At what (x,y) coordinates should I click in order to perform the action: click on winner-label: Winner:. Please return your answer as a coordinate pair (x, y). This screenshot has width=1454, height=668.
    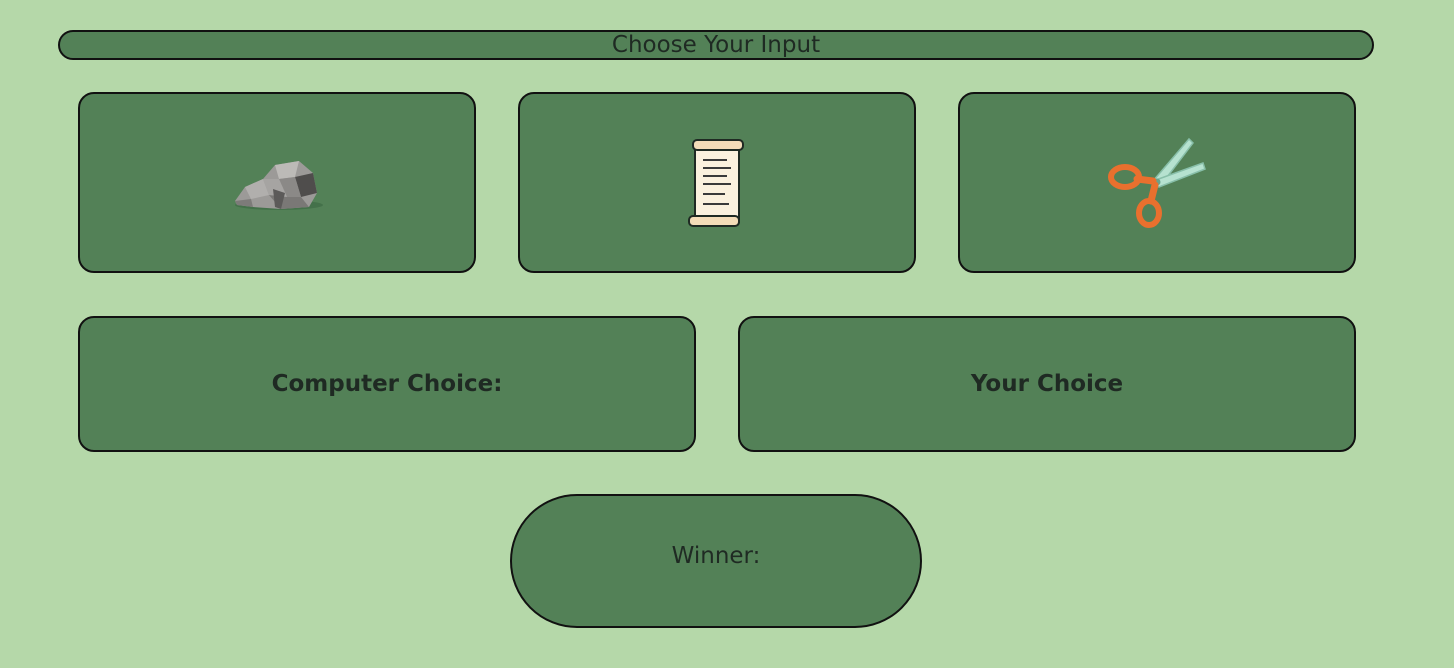
    Looking at the image, I should click on (716, 556).